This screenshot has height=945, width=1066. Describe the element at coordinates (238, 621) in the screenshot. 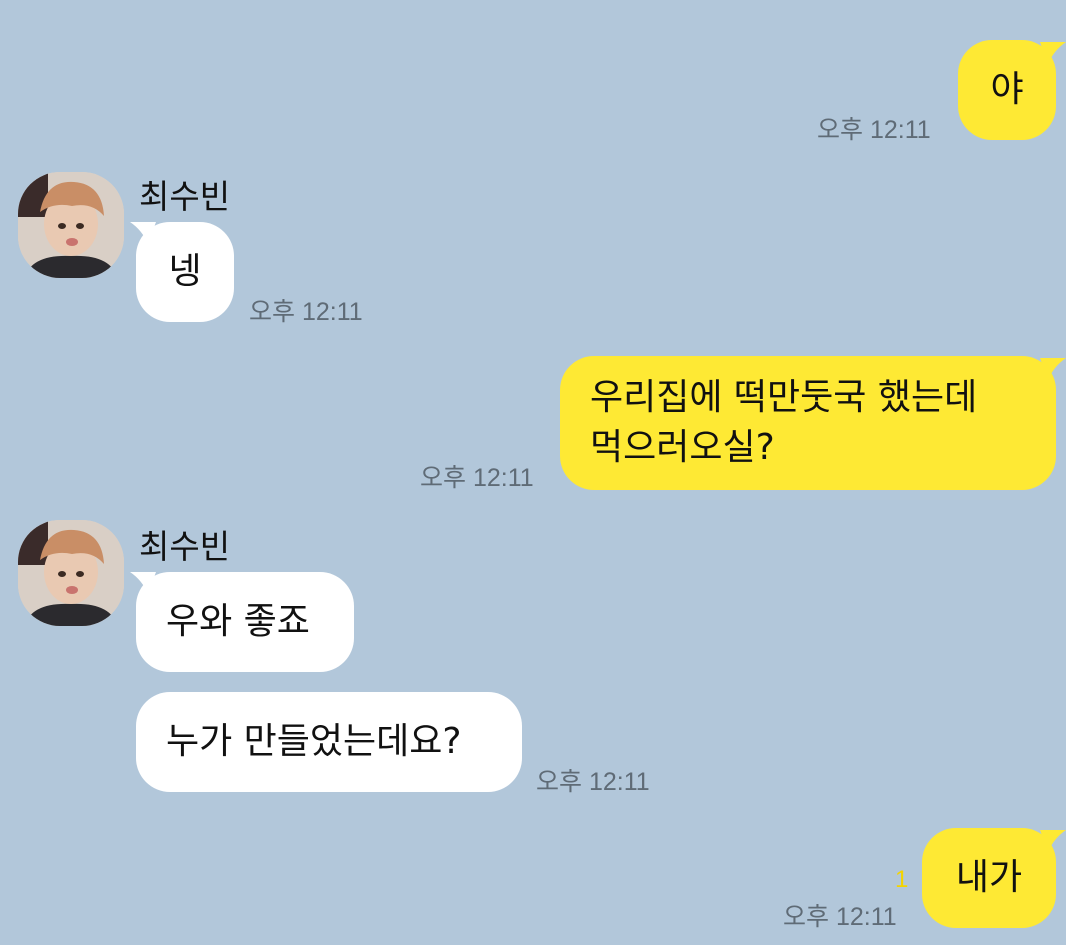

I see `message-text: 우와 좋죠` at that location.